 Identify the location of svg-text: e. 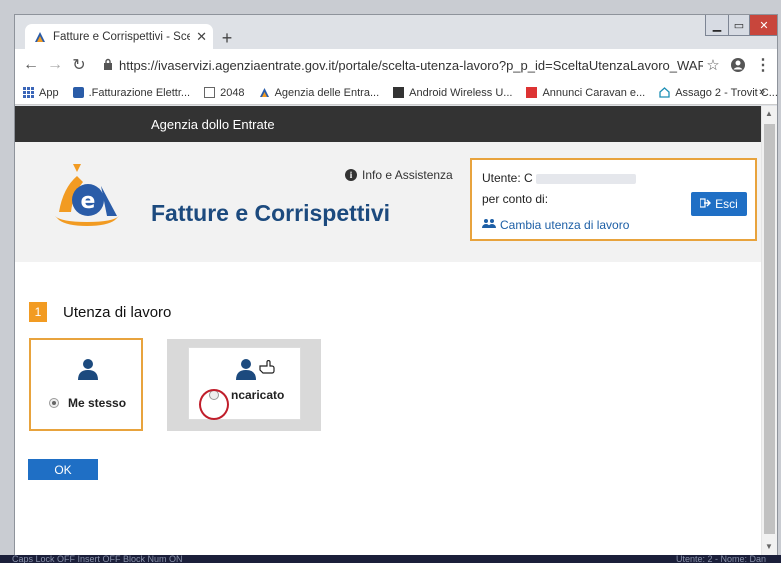
(88, 201).